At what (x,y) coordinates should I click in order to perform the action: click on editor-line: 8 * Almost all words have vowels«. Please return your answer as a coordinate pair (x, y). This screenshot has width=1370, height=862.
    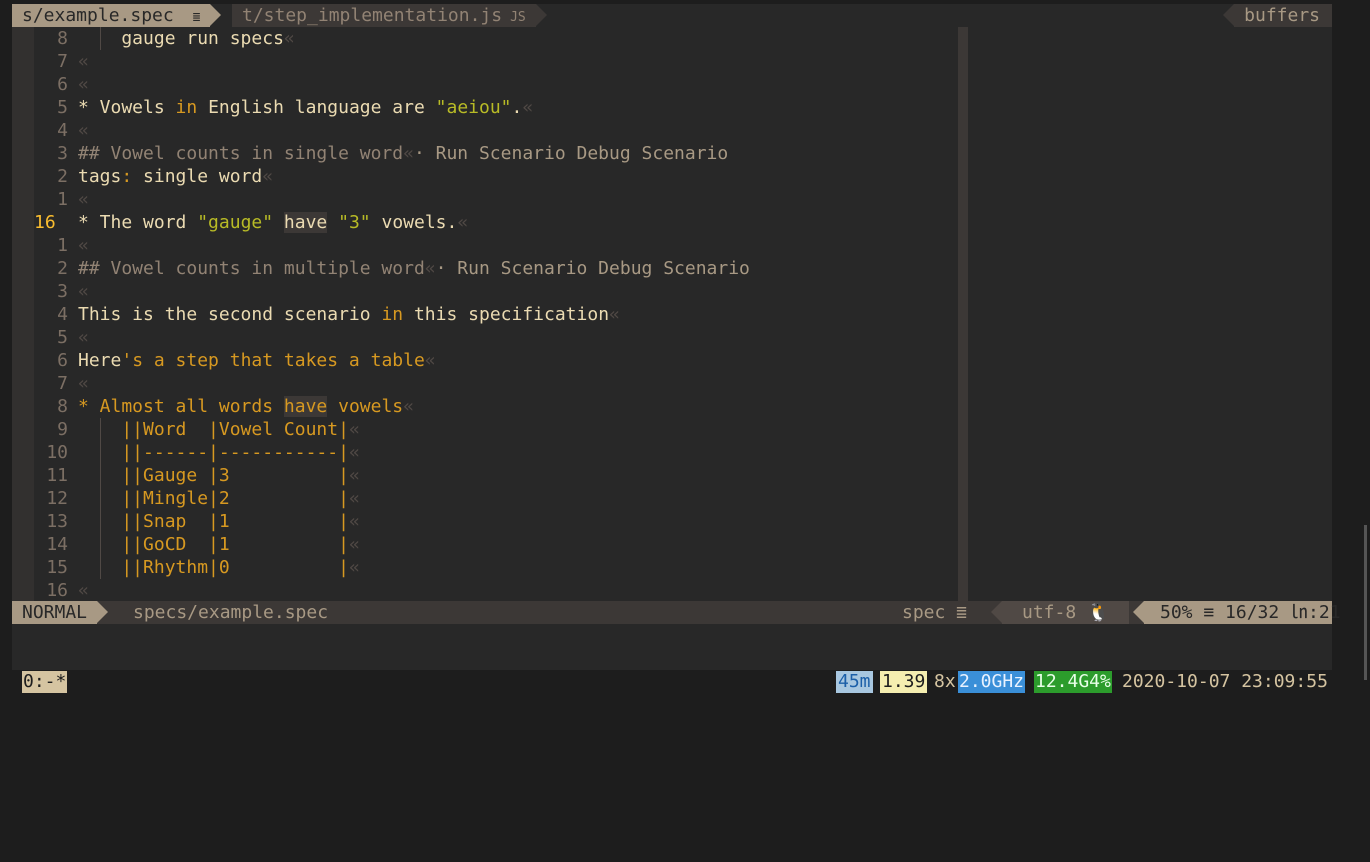
    Looking at the image, I should click on (496, 406).